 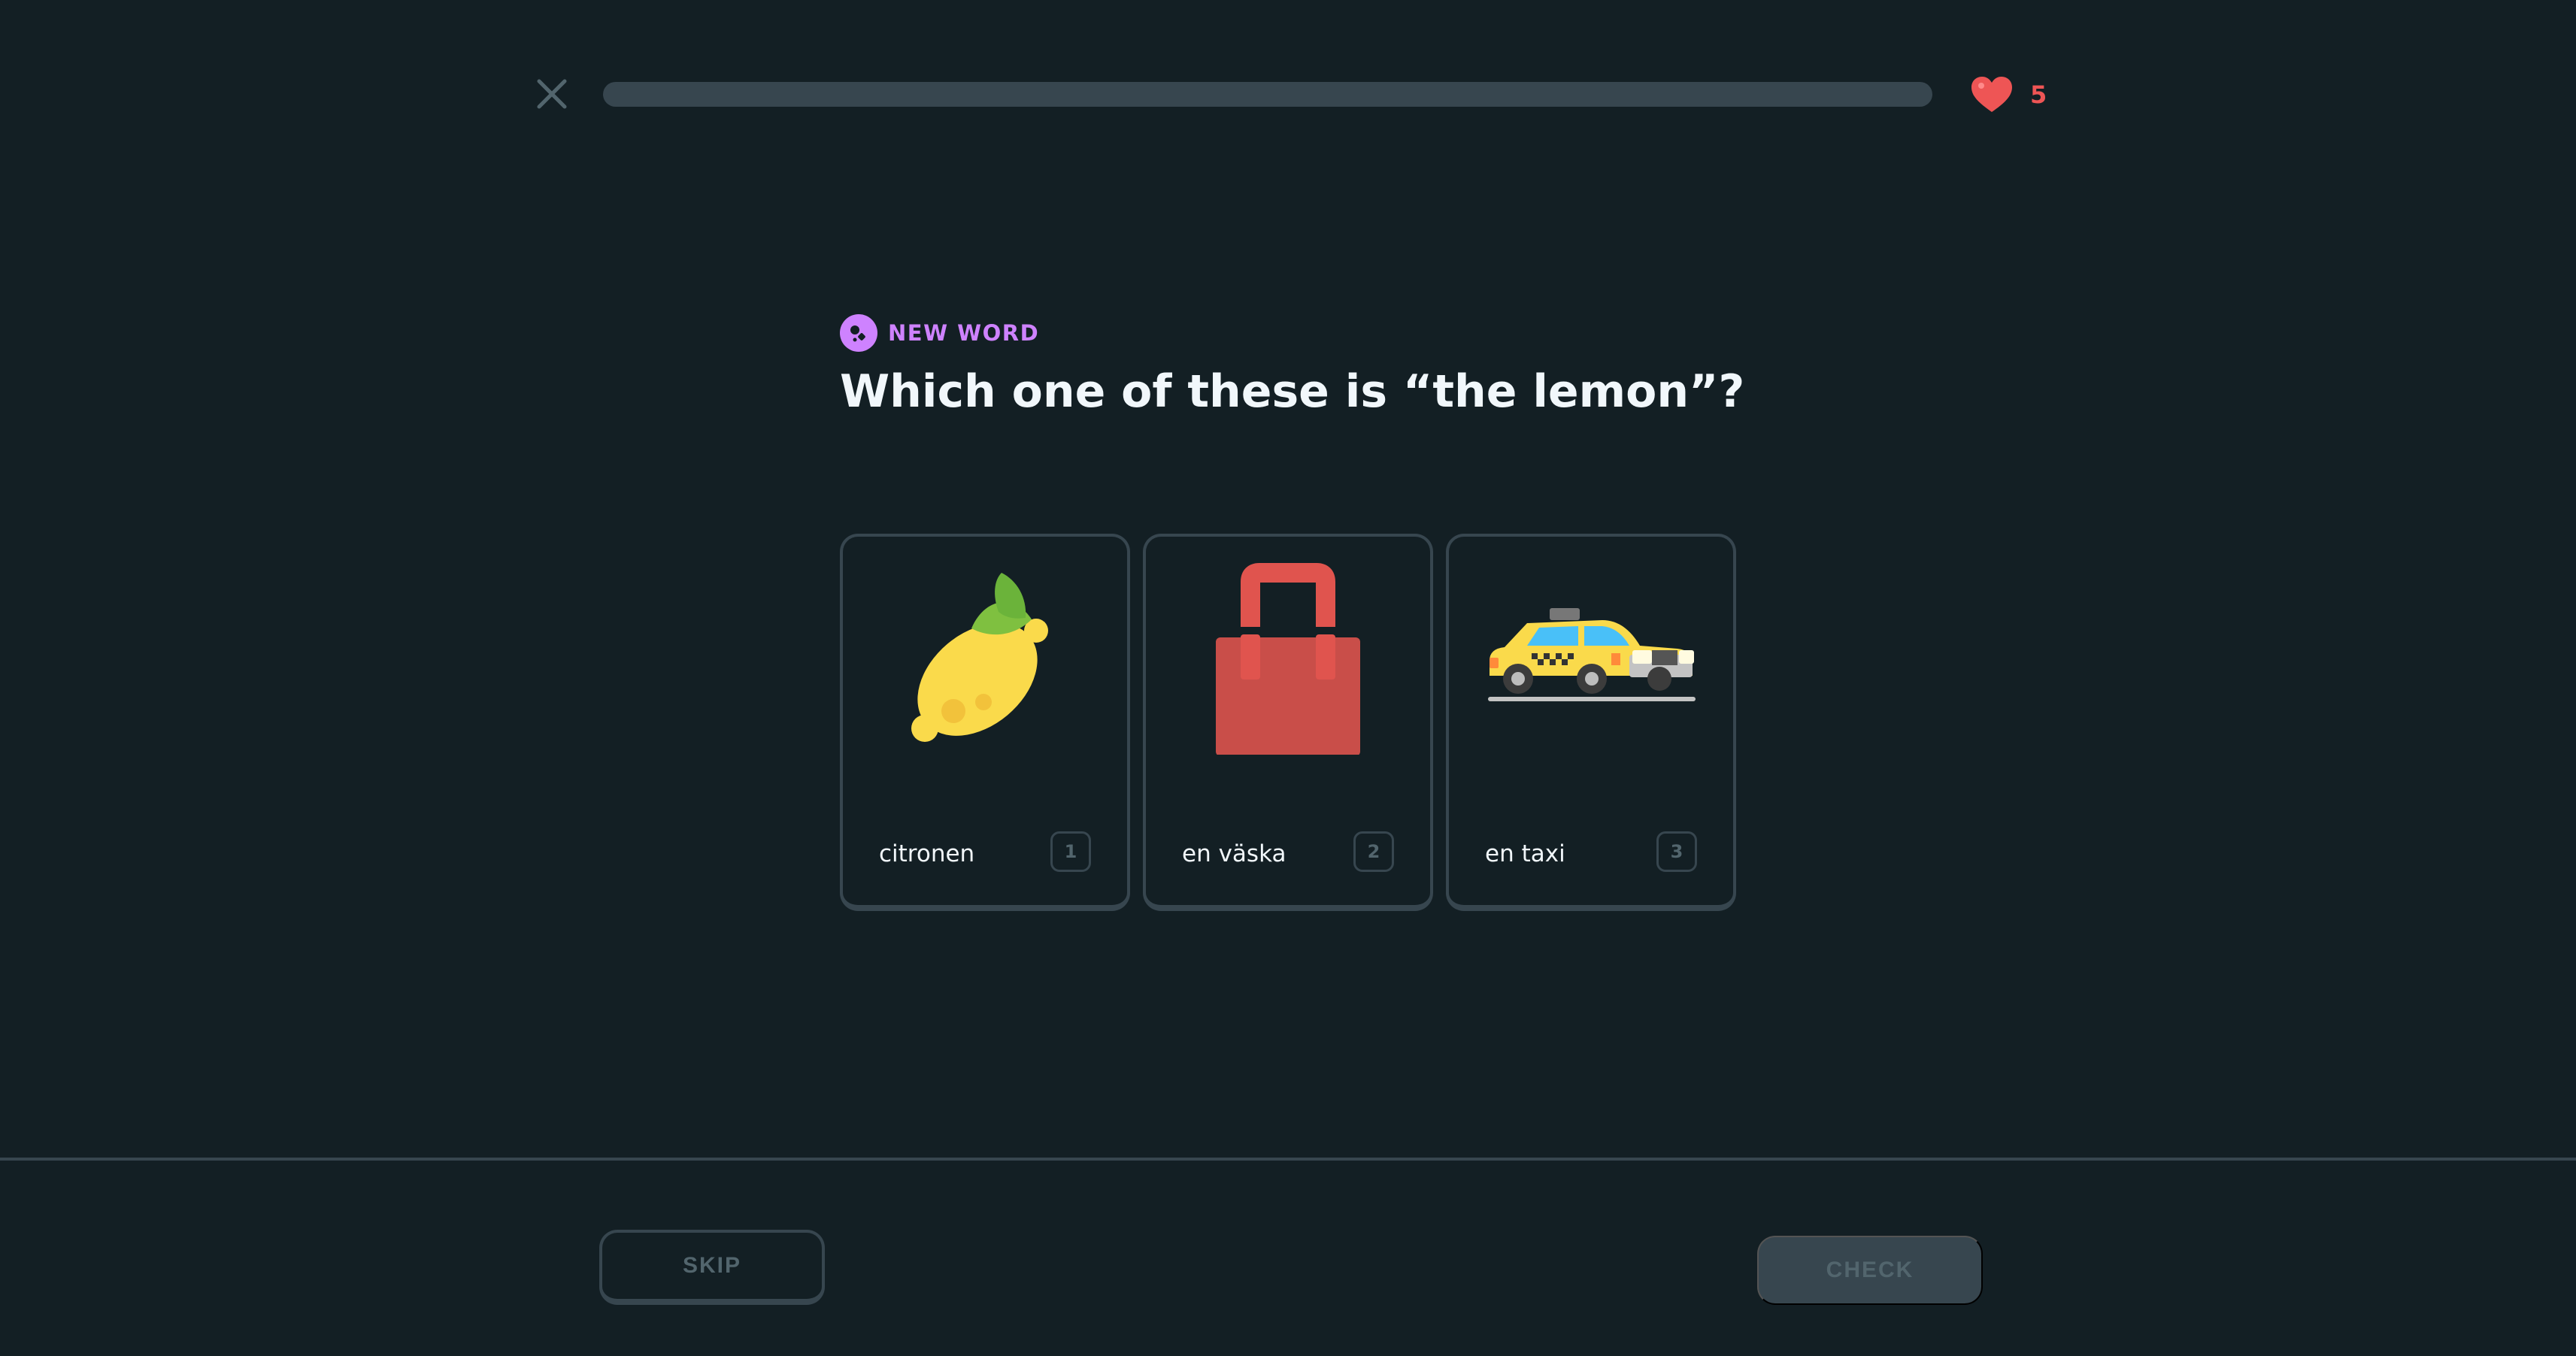 What do you see at coordinates (858, 333) in the screenshot?
I see `new-word-icon` at bounding box center [858, 333].